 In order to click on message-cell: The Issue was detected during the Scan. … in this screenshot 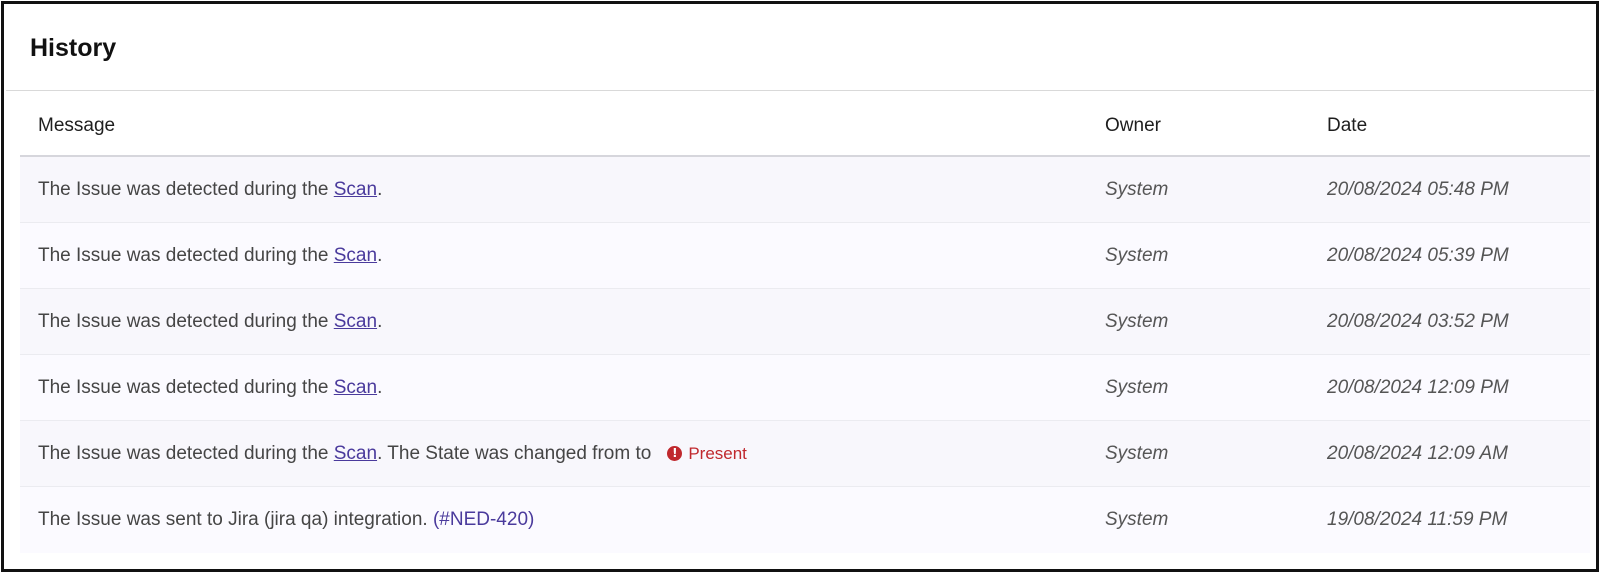, I will do `click(392, 453)`.